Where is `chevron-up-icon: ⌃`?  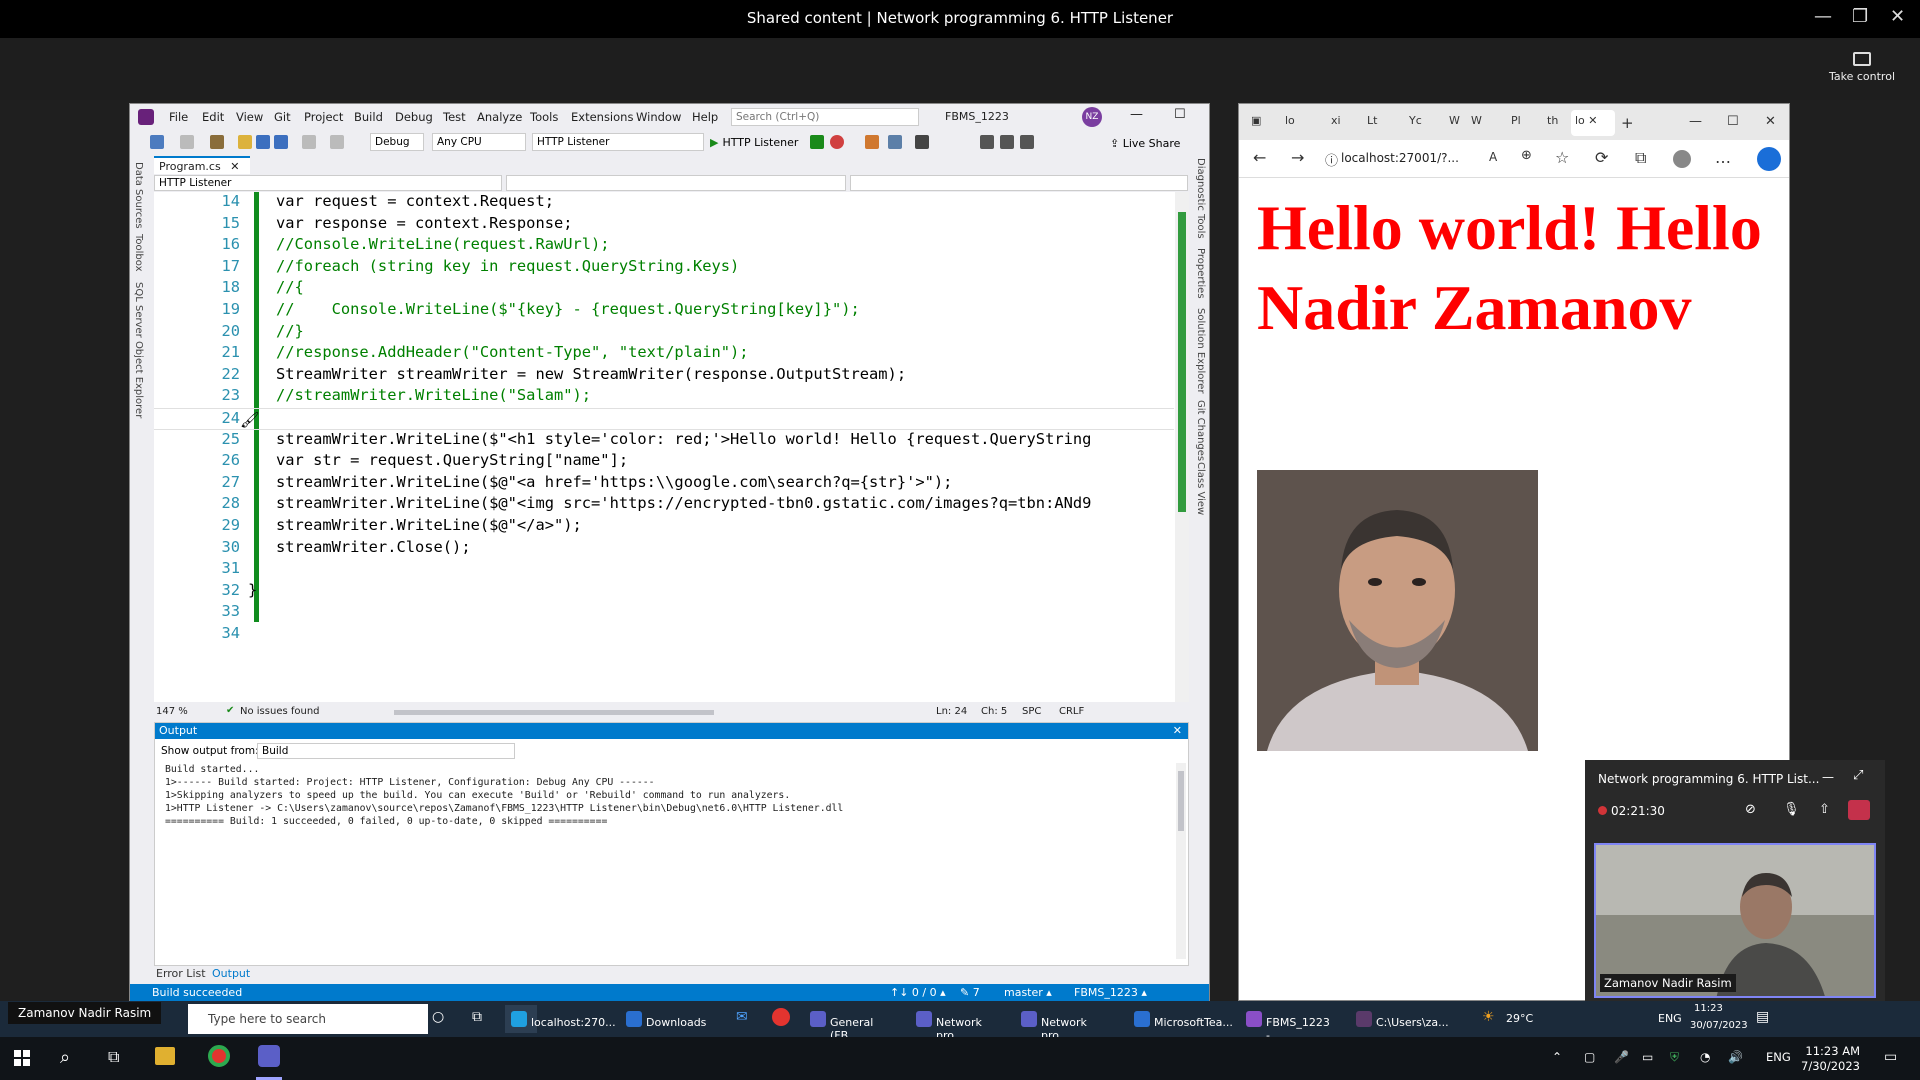
chevron-up-icon: ⌃ is located at coordinates (1557, 1057).